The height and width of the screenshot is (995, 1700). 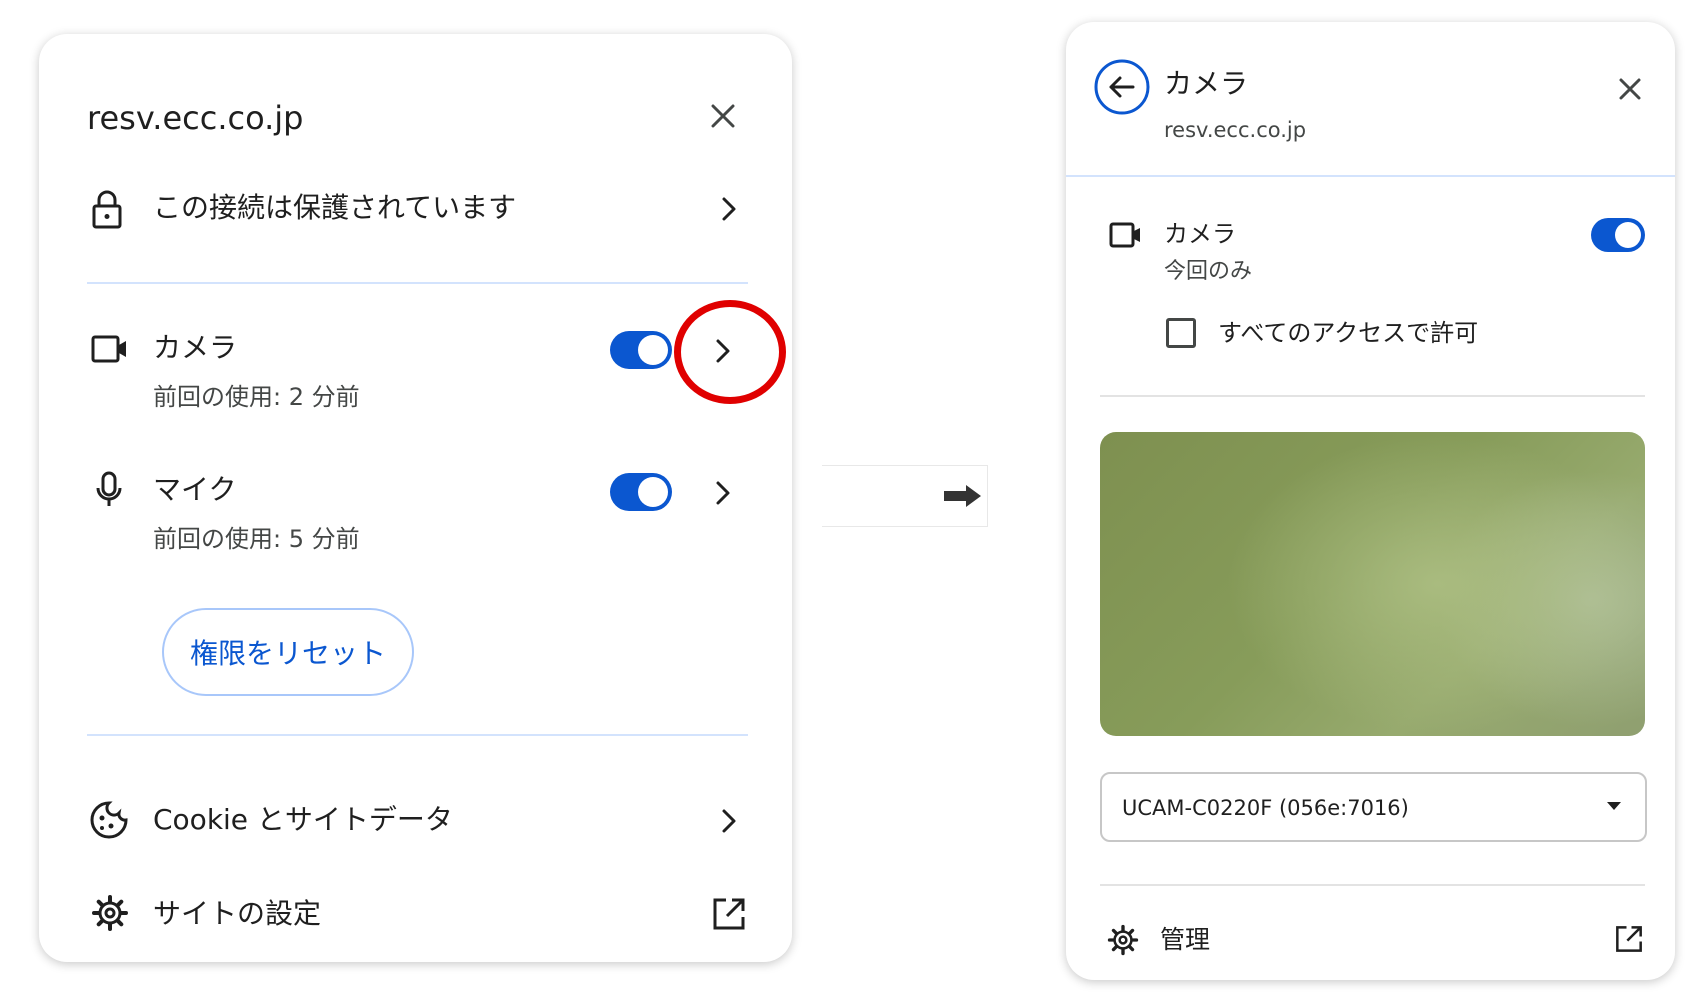 I want to click on lock-icon, so click(x=107, y=210).